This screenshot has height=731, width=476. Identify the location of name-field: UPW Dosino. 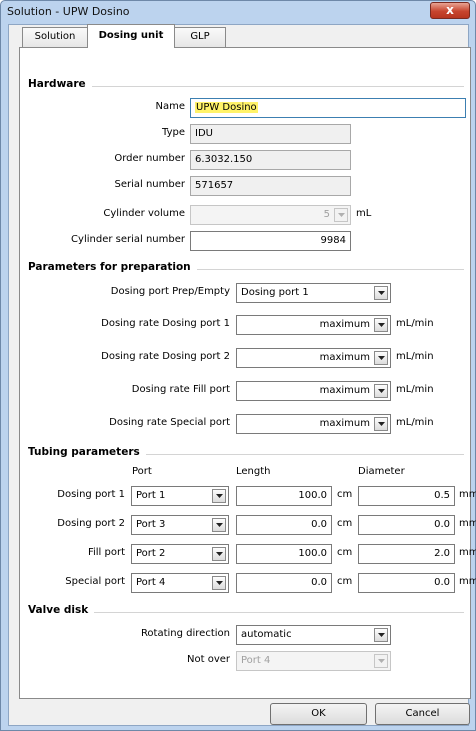
(328, 108).